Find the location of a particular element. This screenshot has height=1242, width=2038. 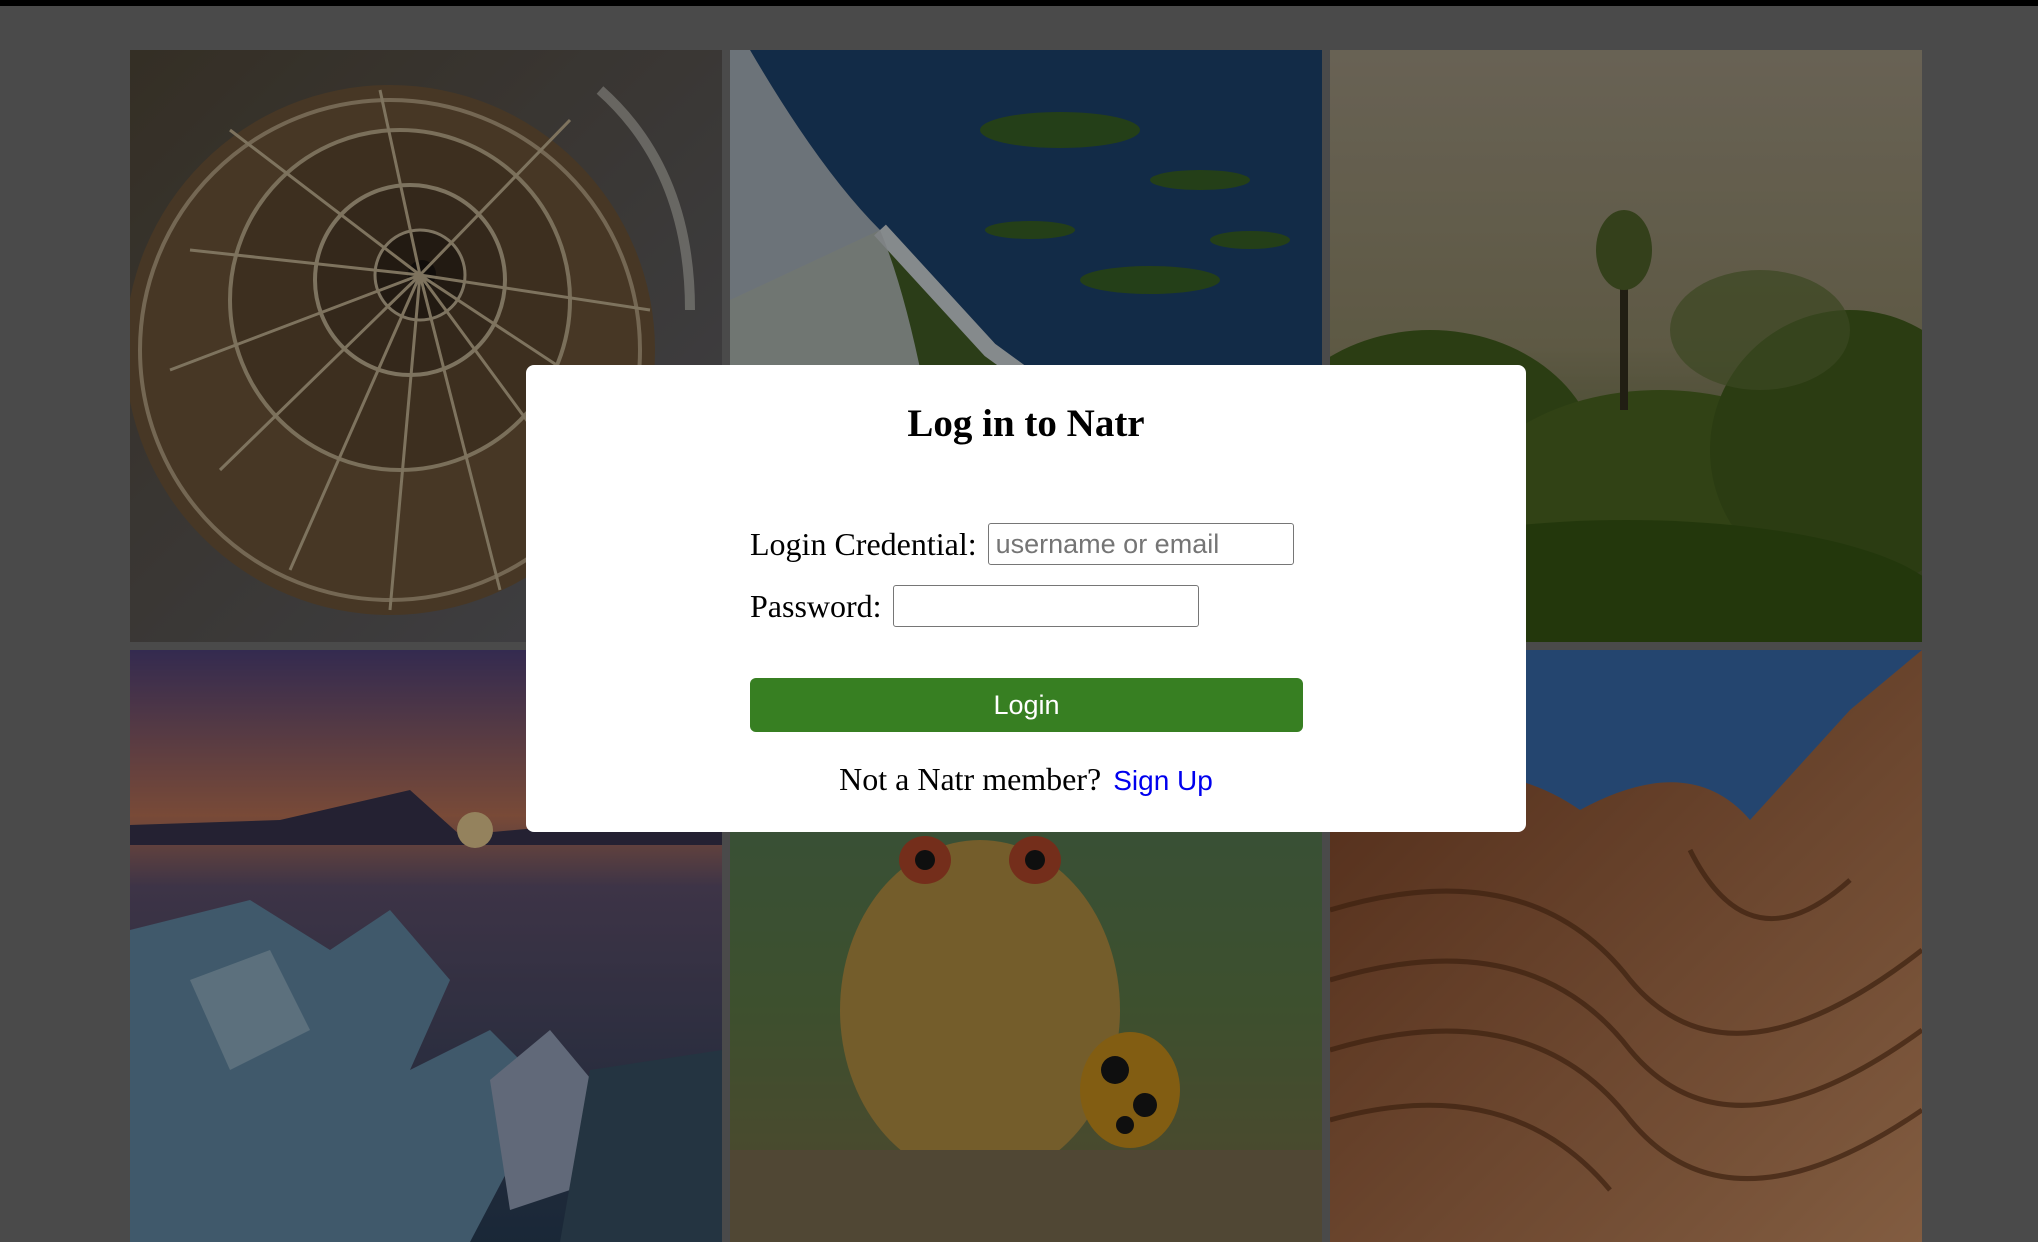

top-bar is located at coordinates (1019, 3).